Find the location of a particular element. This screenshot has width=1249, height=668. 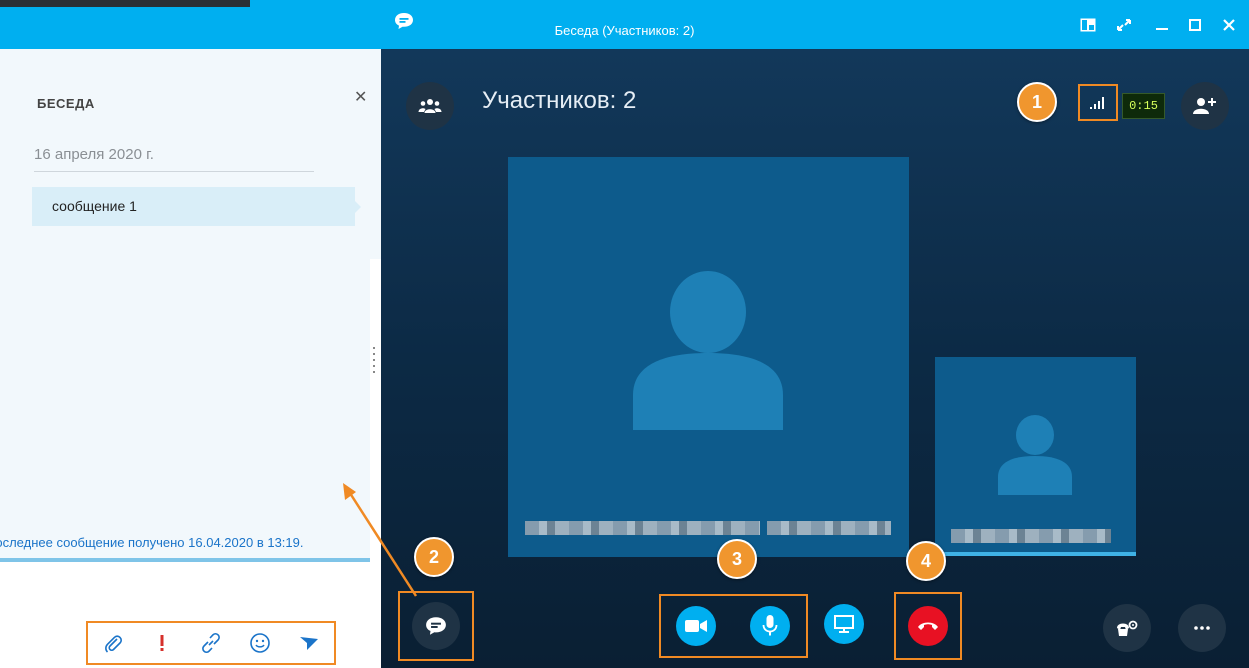

chat-toolbar is located at coordinates (211, 643).